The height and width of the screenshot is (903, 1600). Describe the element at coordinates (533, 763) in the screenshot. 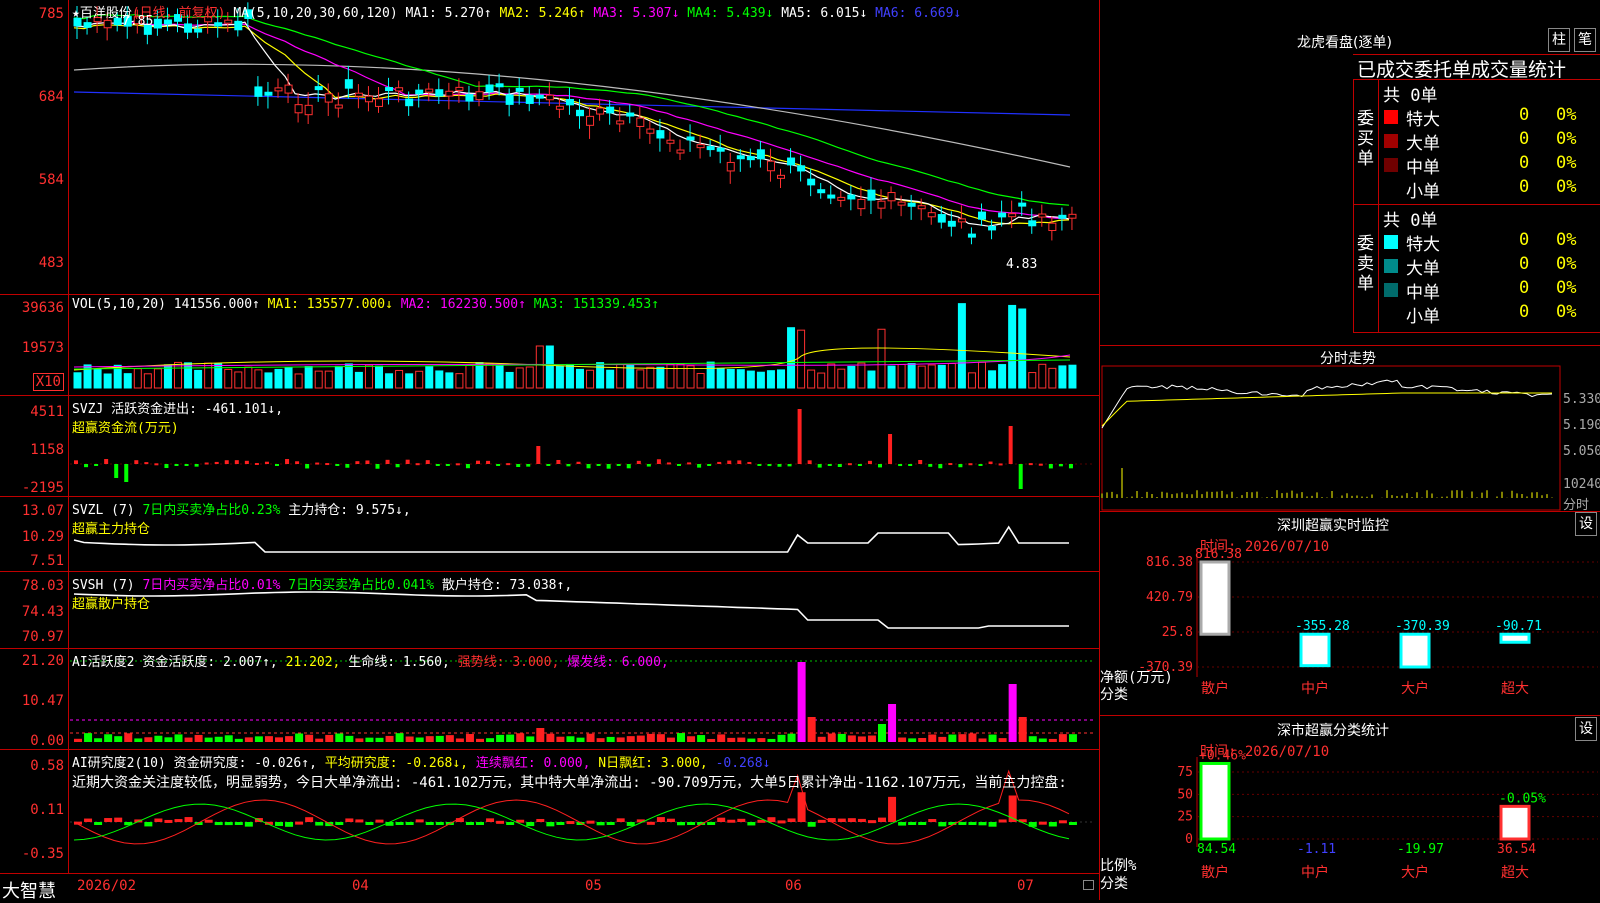

I see `ai2-continuous-red: 连续飘红: 0.000,` at that location.